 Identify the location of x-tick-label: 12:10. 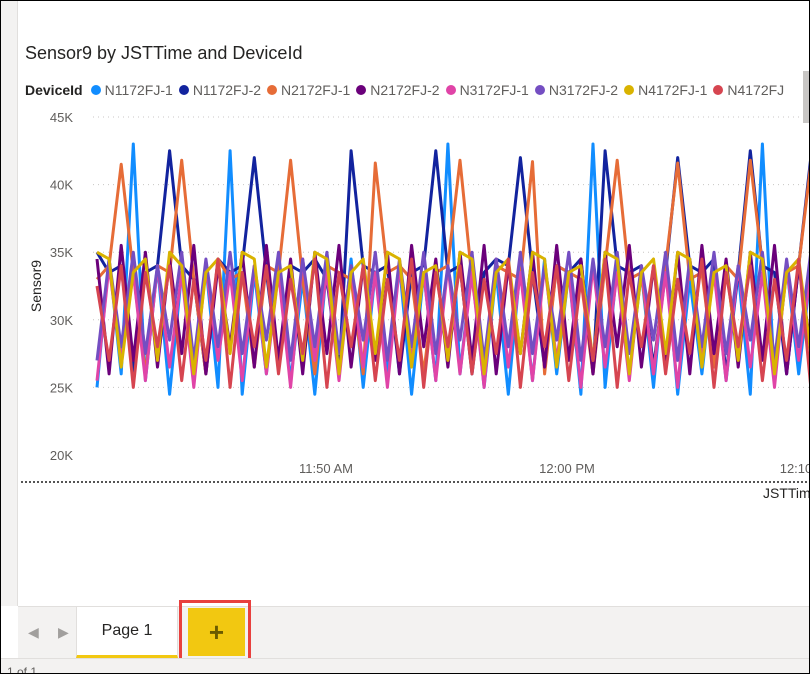
(795, 468).